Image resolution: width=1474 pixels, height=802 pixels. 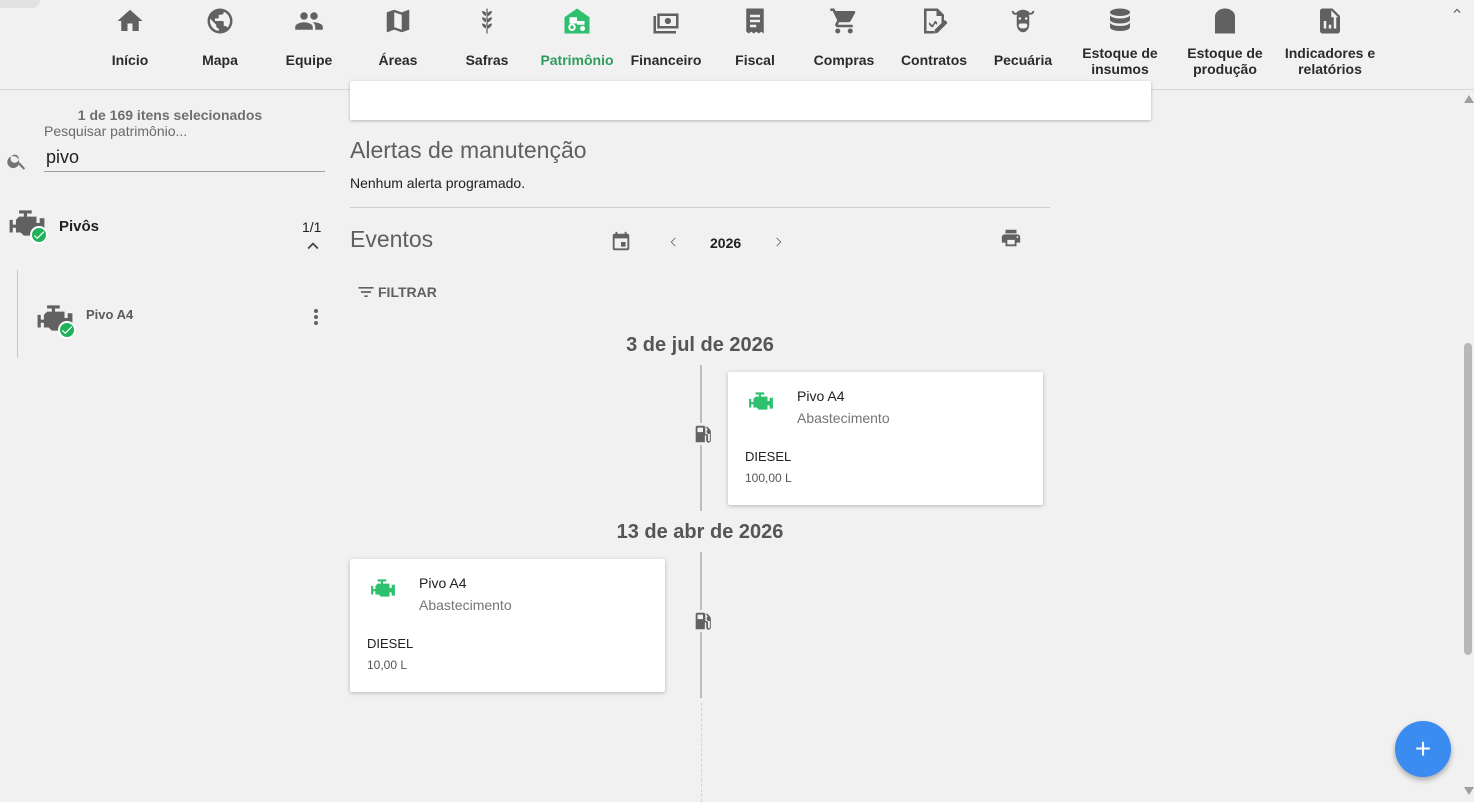 What do you see at coordinates (309, 21) in the screenshot?
I see `people-icon` at bounding box center [309, 21].